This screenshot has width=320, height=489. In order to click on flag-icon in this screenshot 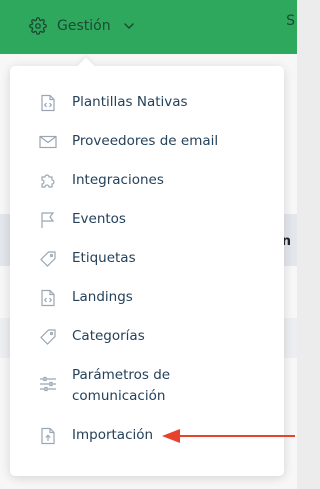, I will do `click(48, 220)`.